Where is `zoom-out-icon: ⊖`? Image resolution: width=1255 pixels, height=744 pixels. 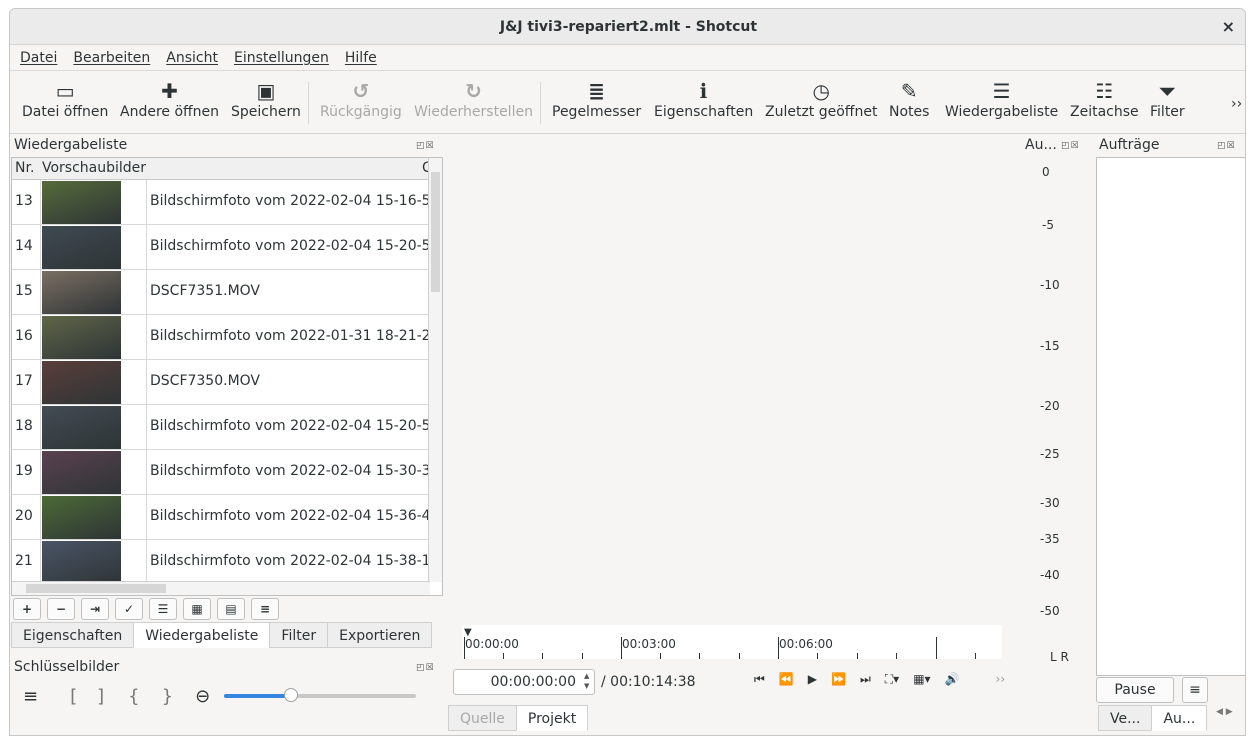 zoom-out-icon: ⊖ is located at coordinates (202, 696).